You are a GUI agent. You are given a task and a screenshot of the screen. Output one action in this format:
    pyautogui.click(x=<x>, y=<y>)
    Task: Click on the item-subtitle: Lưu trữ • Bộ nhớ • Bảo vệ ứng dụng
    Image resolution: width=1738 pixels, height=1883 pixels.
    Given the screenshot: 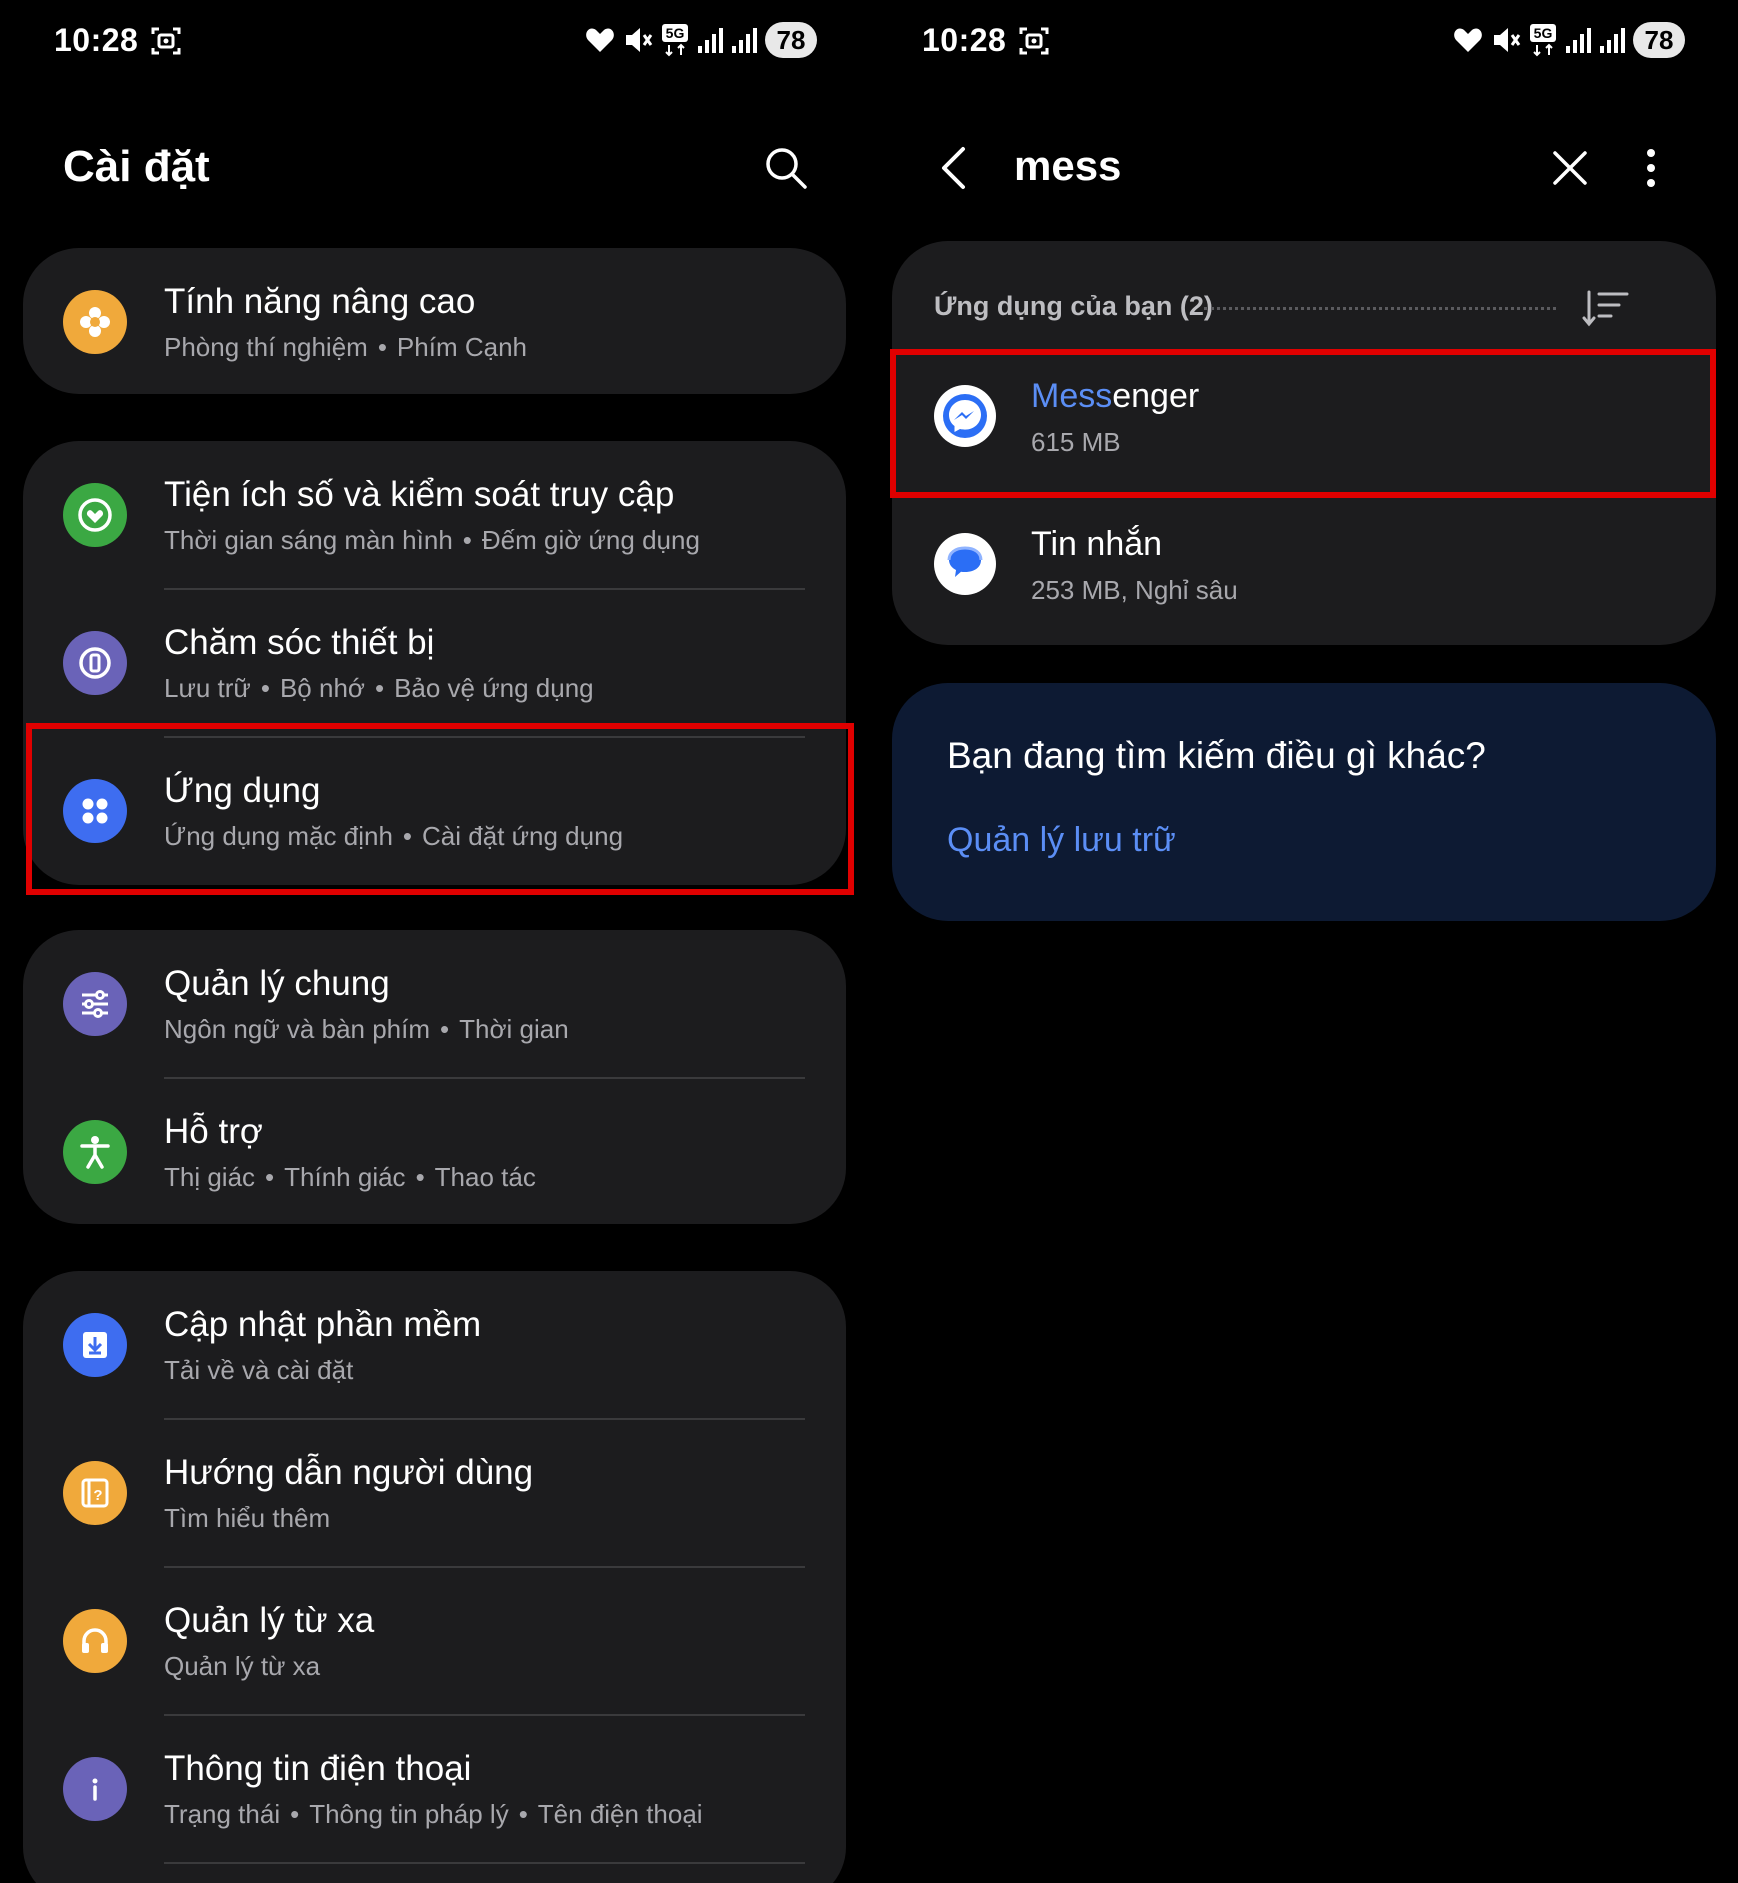 What is the action you would take?
    pyautogui.click(x=379, y=688)
    